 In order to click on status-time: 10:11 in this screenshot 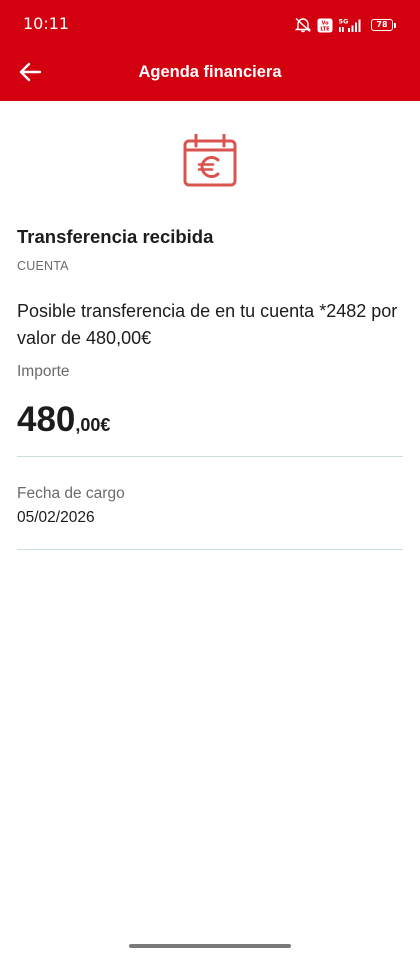, I will do `click(46, 23)`.